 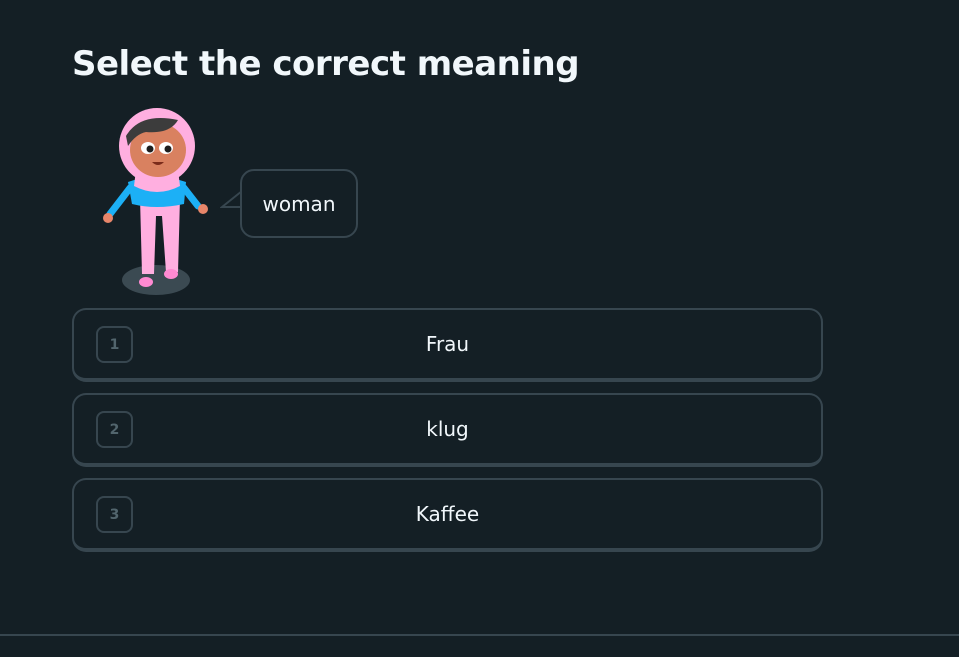 What do you see at coordinates (479, 635) in the screenshot?
I see `footer-divider` at bounding box center [479, 635].